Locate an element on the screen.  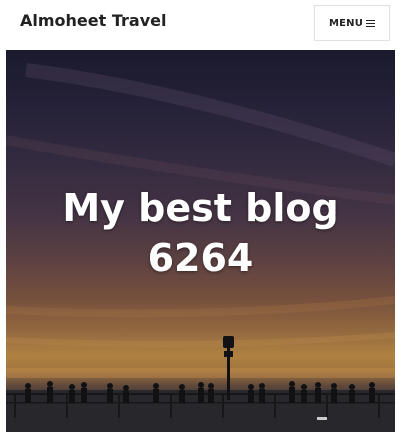
hamburger-icon is located at coordinates (371, 23).